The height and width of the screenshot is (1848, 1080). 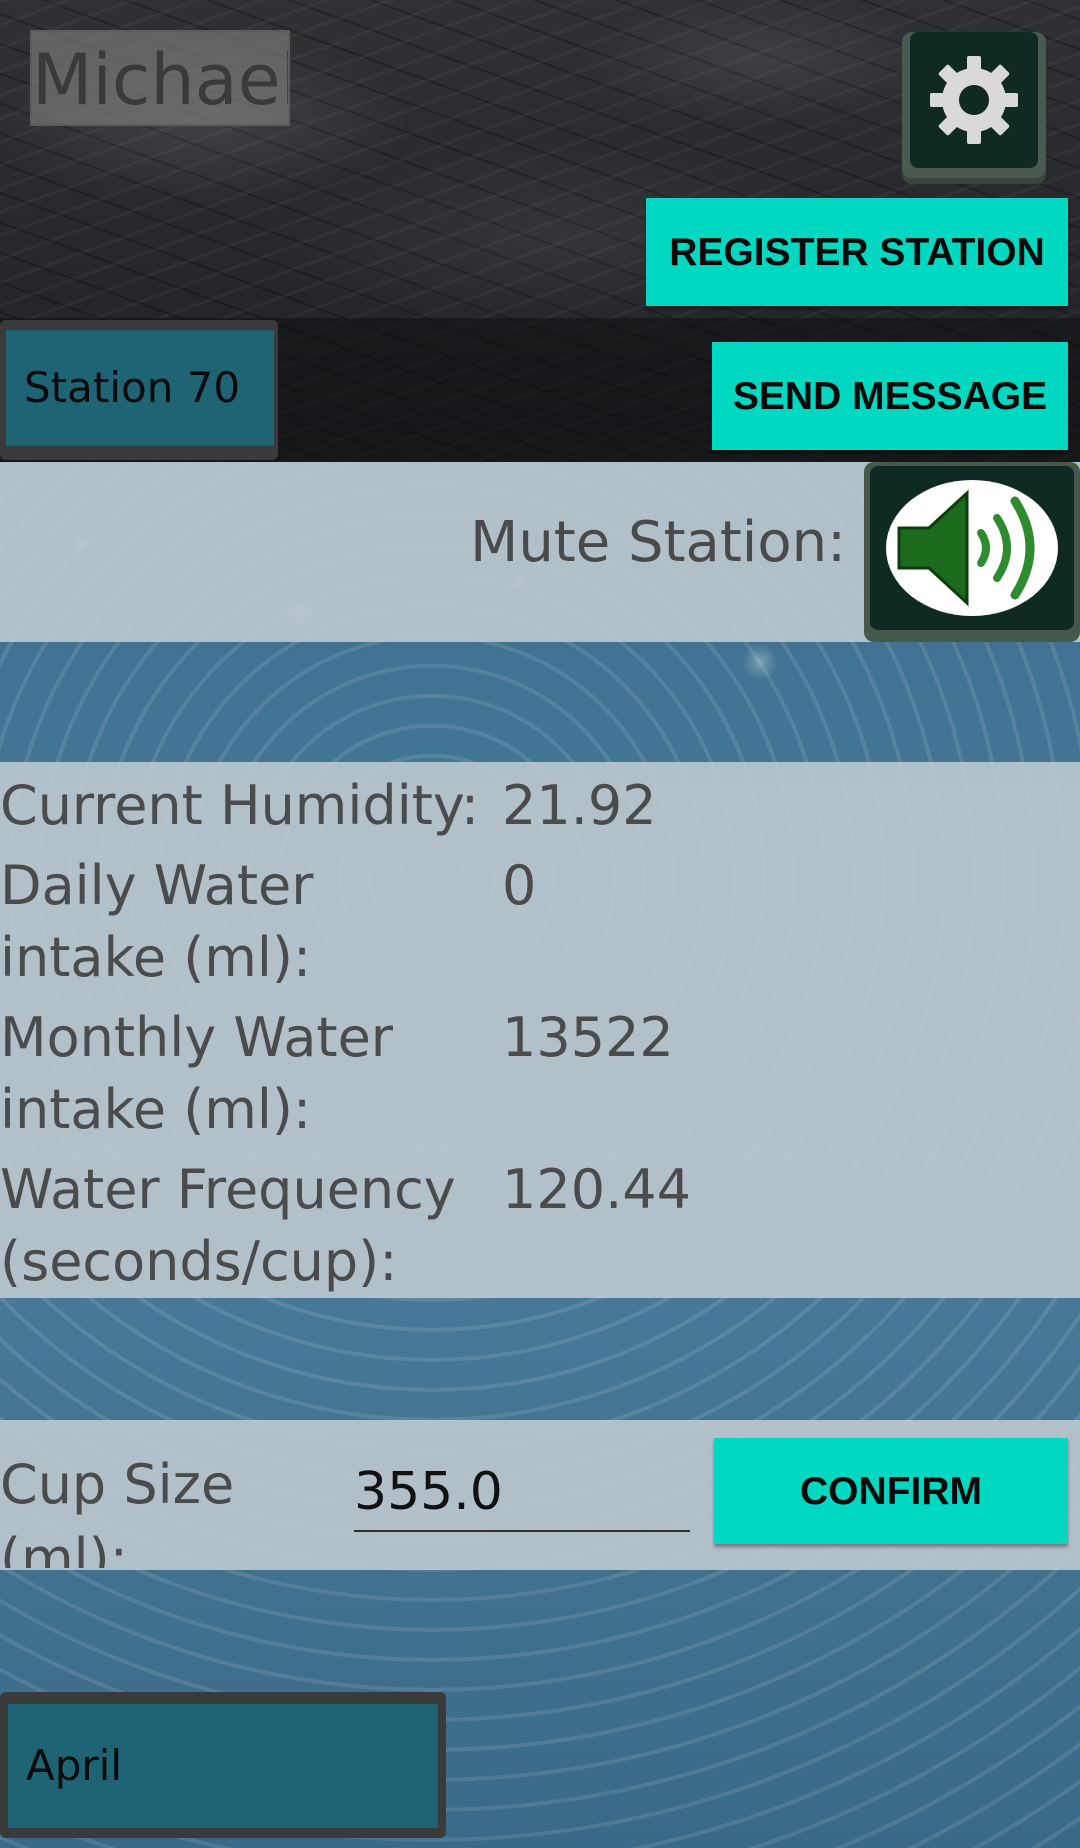 What do you see at coordinates (890, 396) in the screenshot?
I see `send-message-button: SEND MESSAGE` at bounding box center [890, 396].